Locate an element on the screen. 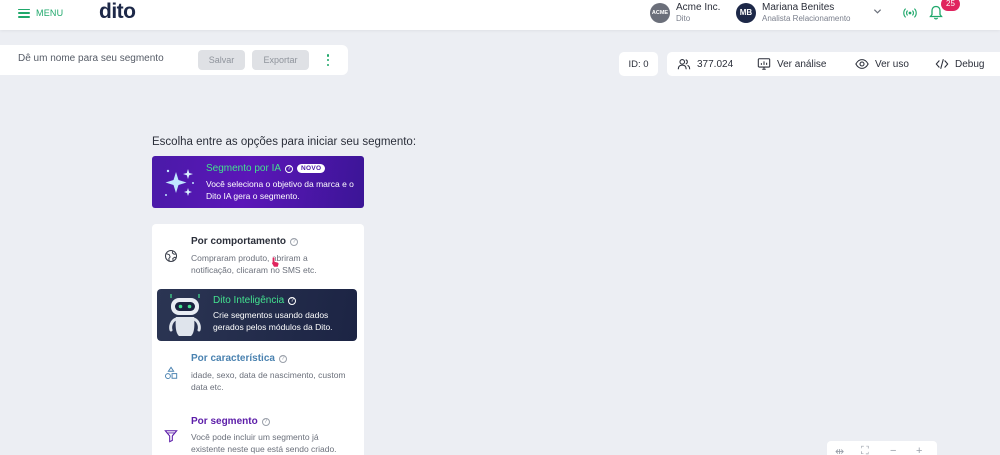 Image resolution: width=1000 pixels, height=455 pixels. view-usage-label: Ver uso is located at coordinates (892, 64).